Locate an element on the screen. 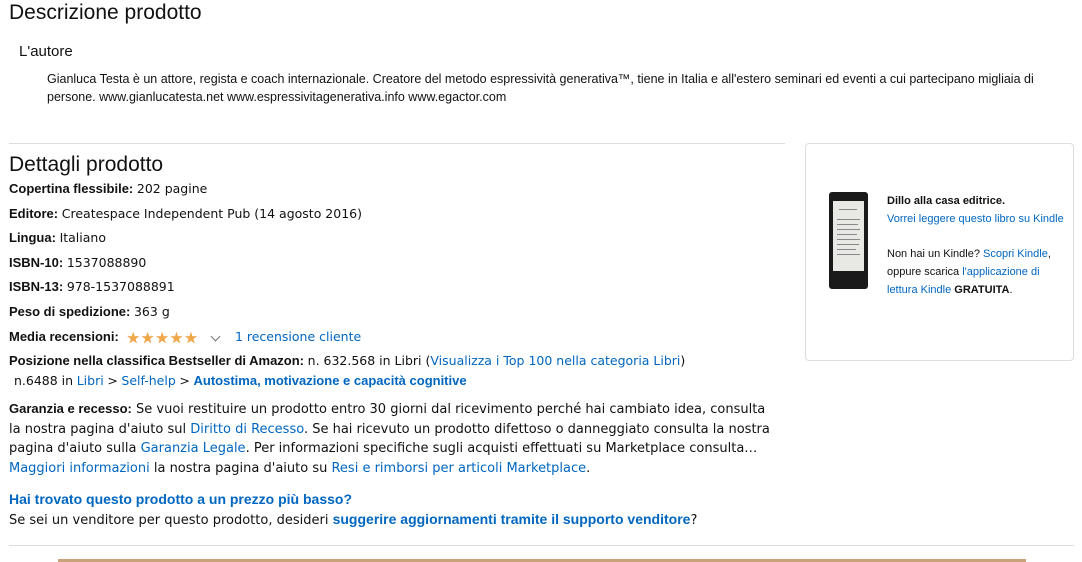  no-kindle-text: Non hai un Kindle? is located at coordinates (933, 254).